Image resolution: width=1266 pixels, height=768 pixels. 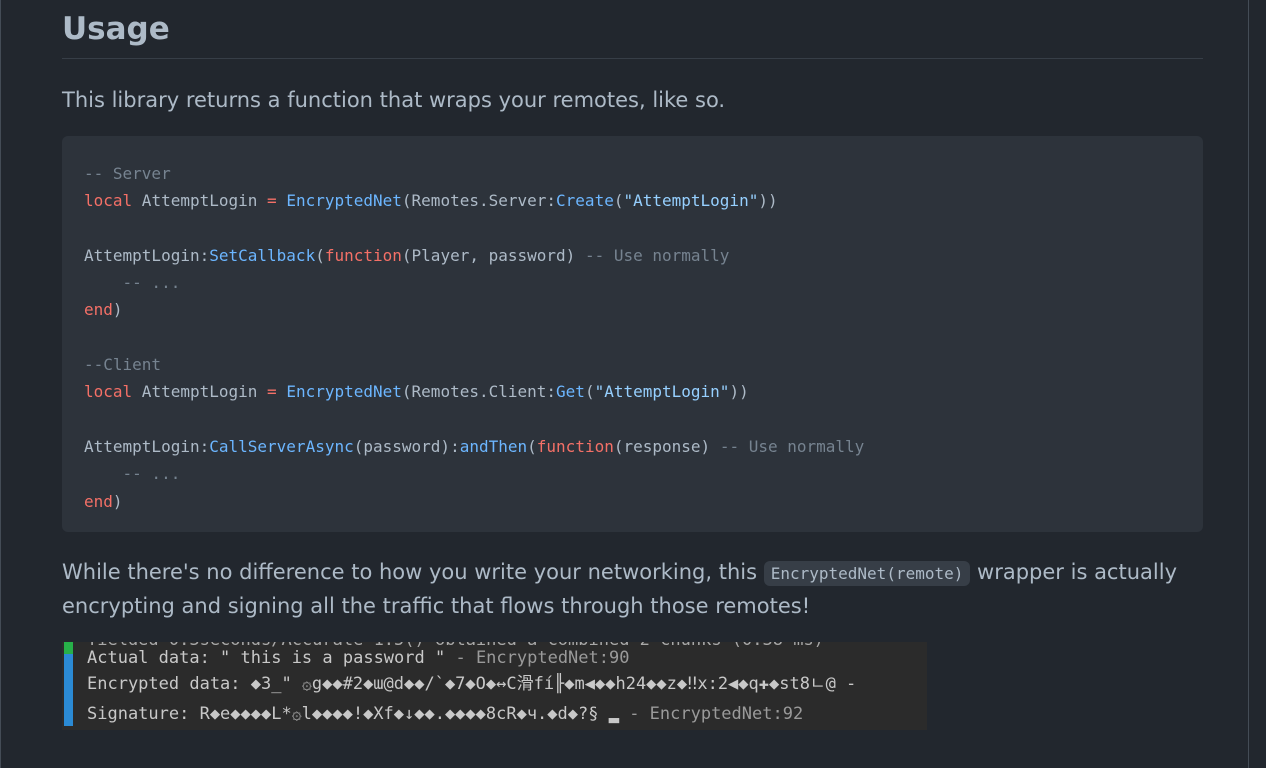 I want to click on code-line: --Client, so click(x=122, y=364).